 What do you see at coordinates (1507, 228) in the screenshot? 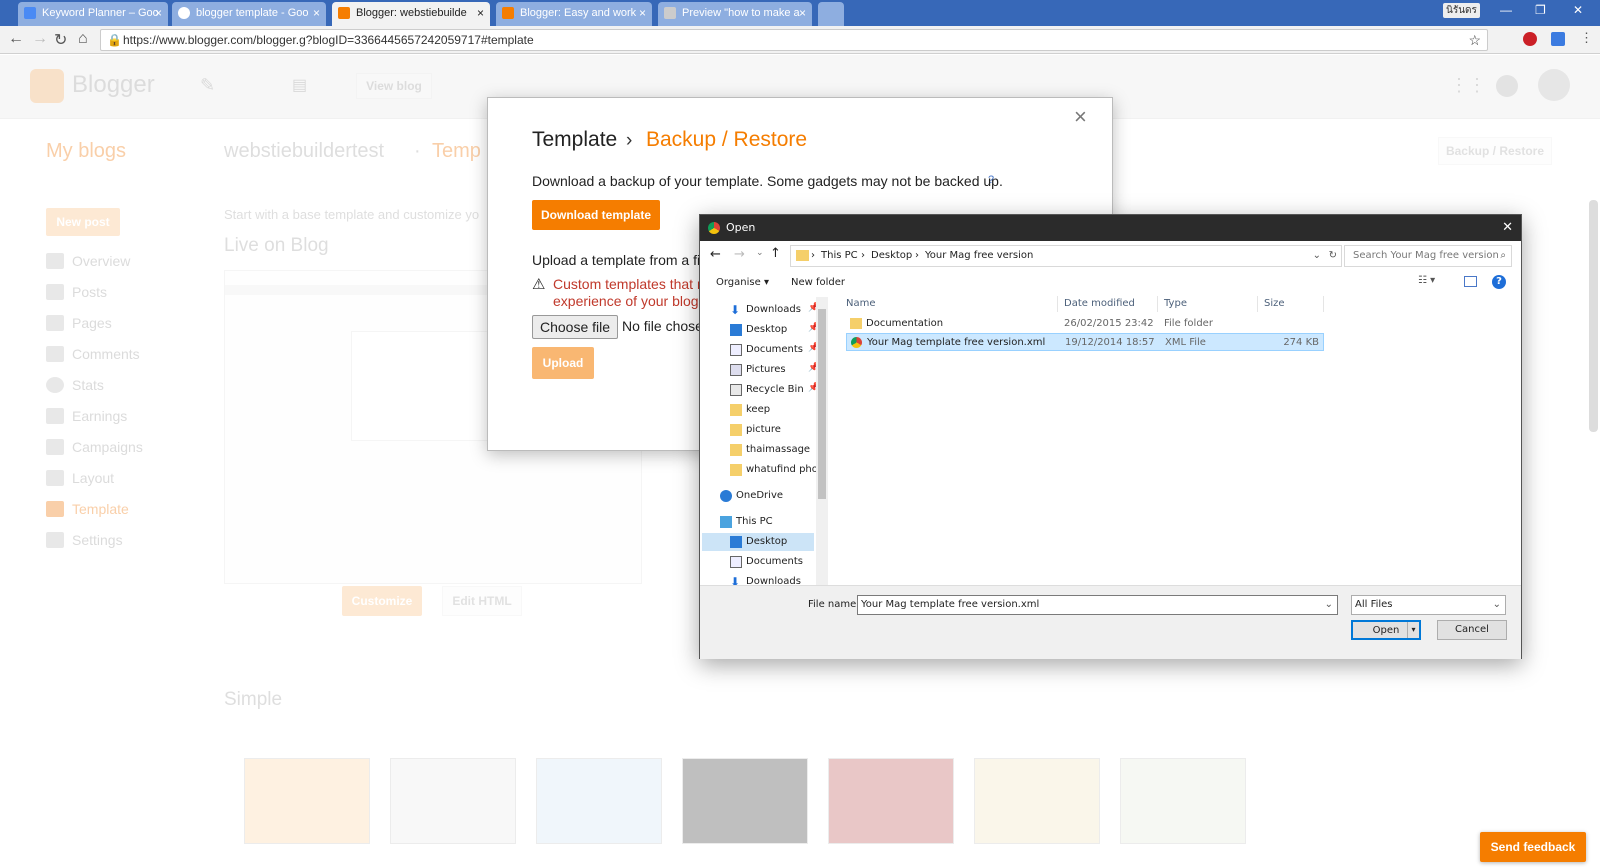
I see `close-icon: ✕` at bounding box center [1507, 228].